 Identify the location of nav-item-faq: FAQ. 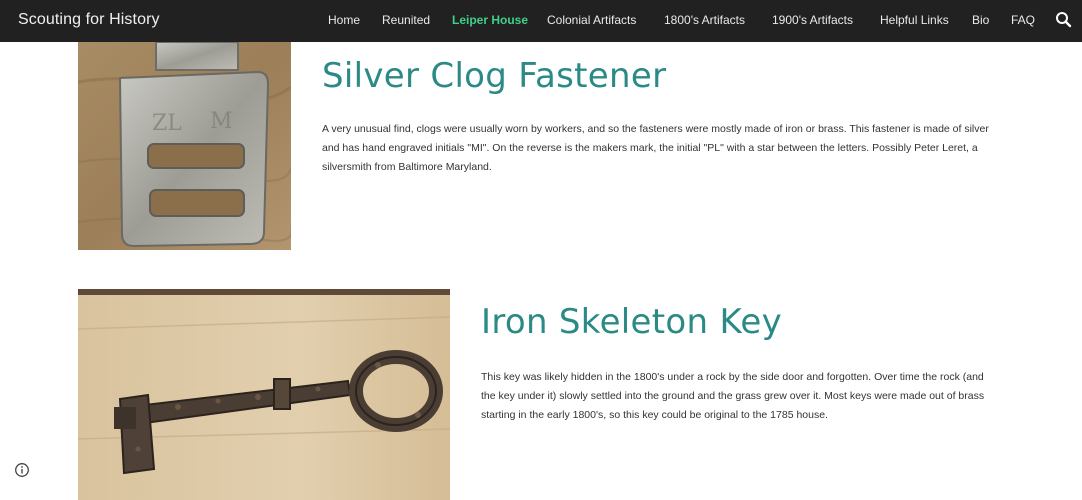
(1023, 20).